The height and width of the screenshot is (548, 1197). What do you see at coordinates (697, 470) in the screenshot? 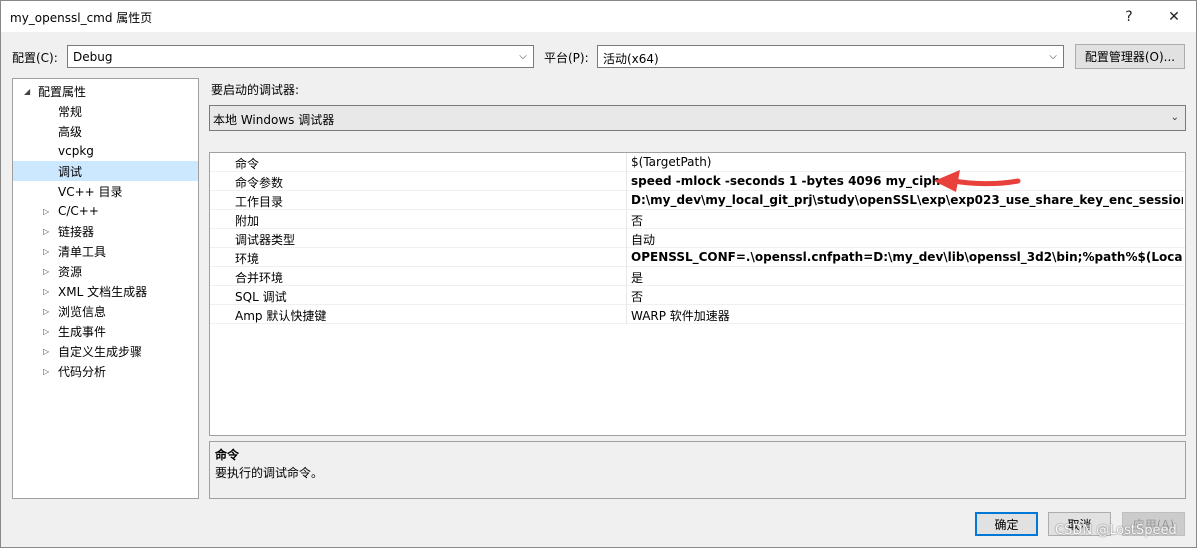
I see `description-panel: 命令 要执行的调试命令。` at bounding box center [697, 470].